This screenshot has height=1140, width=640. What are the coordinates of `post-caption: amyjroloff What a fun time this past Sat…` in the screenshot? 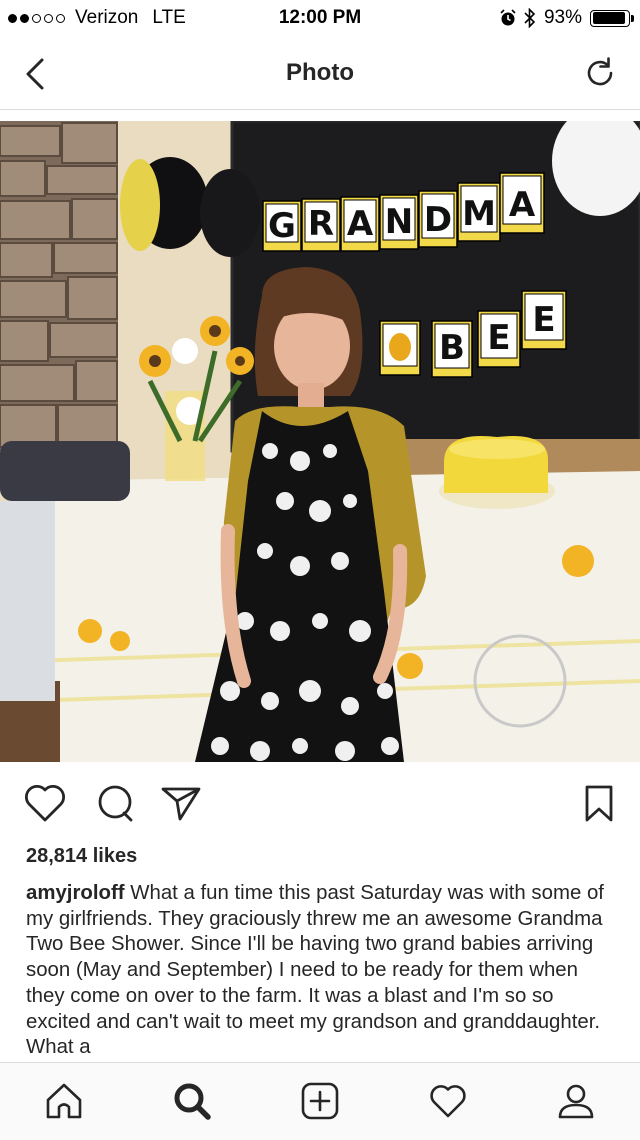 It's located at (322, 971).